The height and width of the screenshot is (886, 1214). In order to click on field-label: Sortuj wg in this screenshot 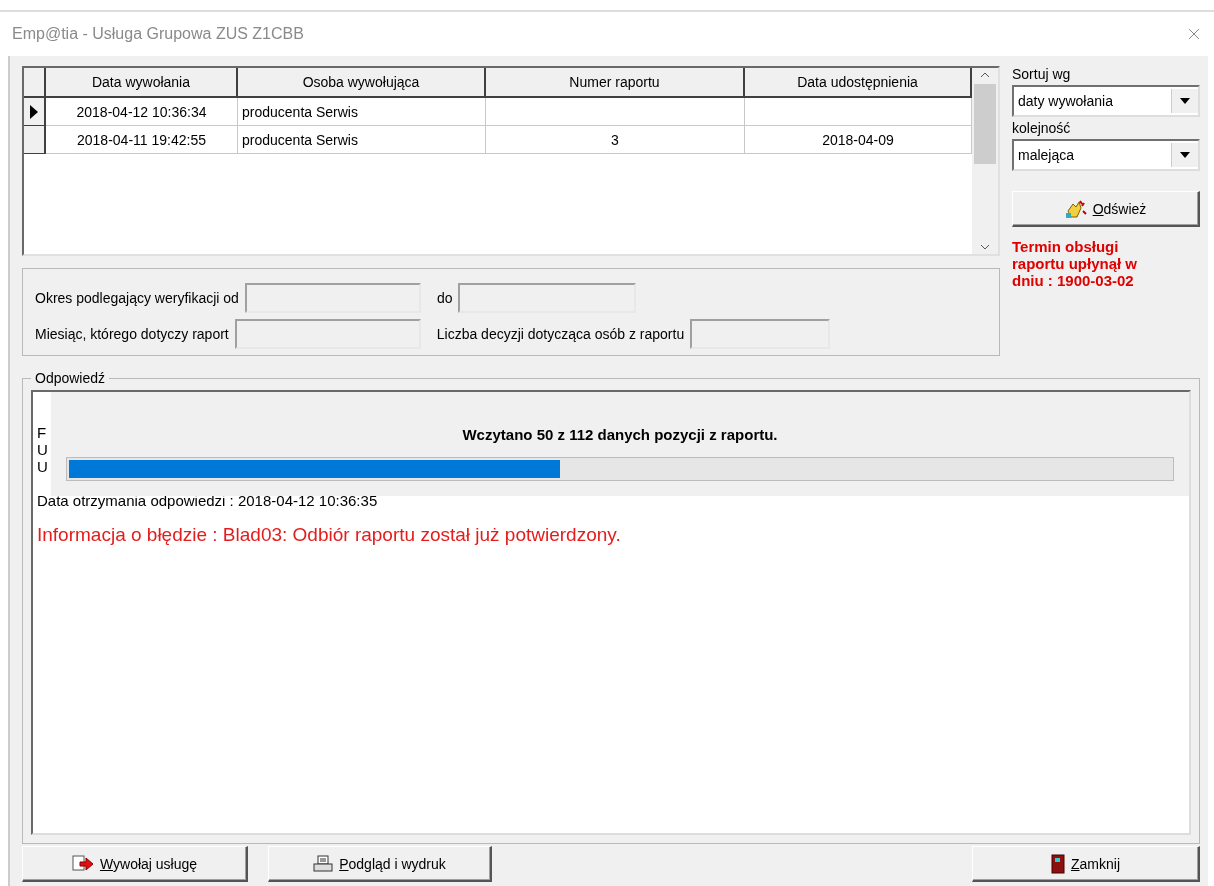, I will do `click(1042, 74)`.